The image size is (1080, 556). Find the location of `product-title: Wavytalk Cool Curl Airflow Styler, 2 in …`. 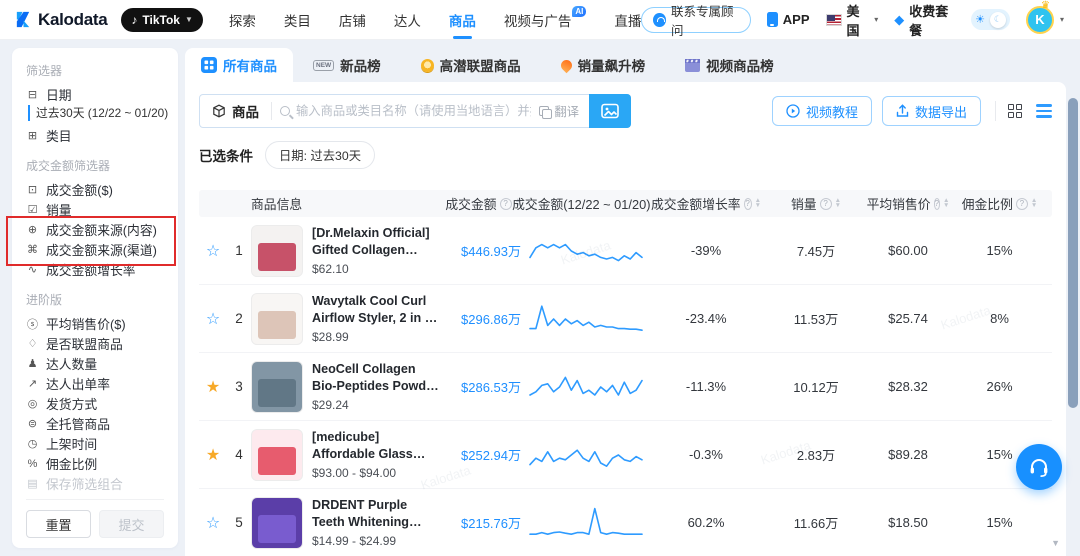

product-title: Wavytalk Cool Curl Airflow Styler, 2 in … is located at coordinates (376, 310).